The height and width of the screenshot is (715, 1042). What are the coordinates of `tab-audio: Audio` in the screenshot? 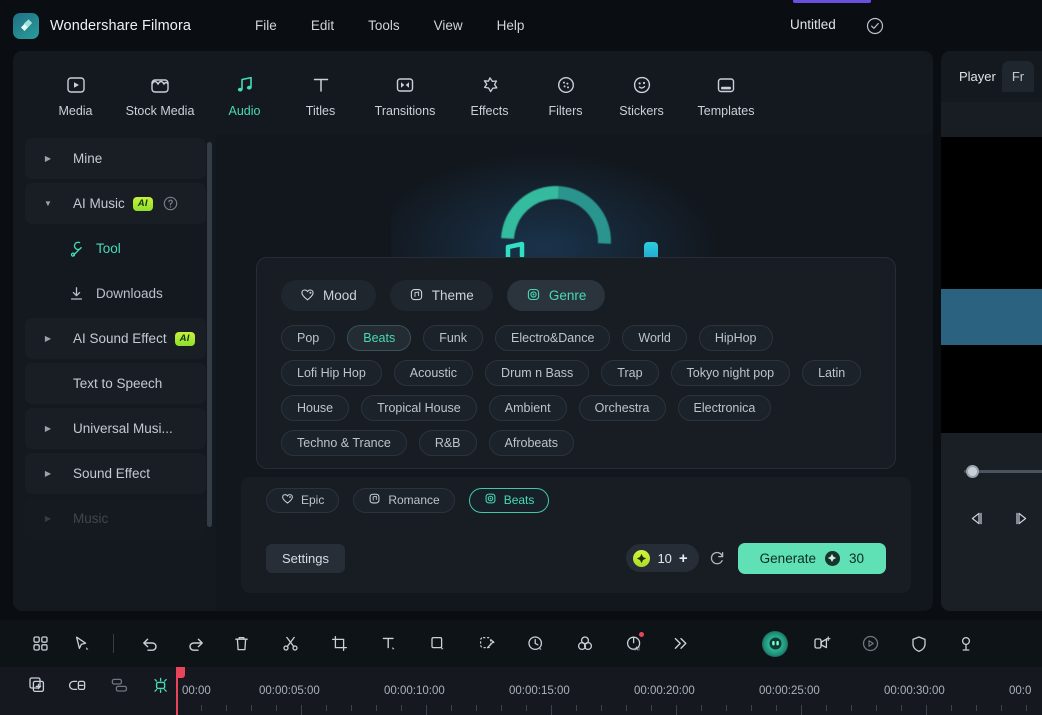 It's located at (244, 93).